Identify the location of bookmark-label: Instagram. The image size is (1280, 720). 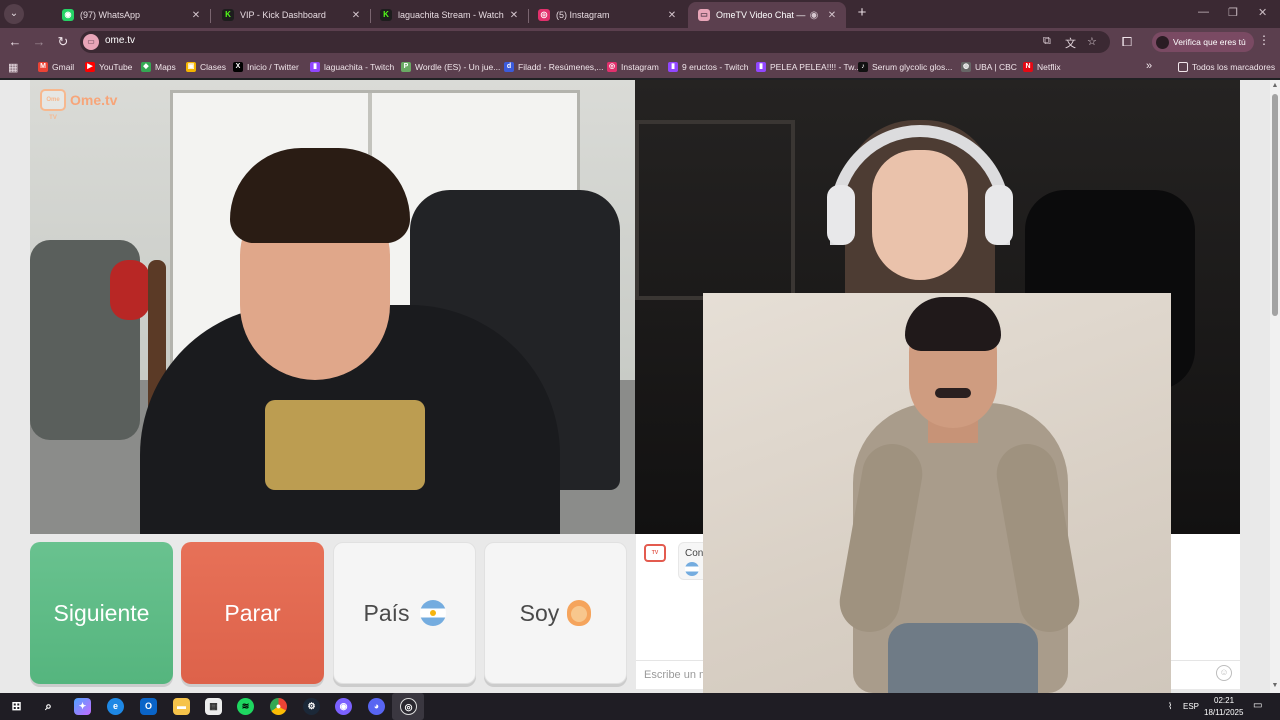
(640, 67).